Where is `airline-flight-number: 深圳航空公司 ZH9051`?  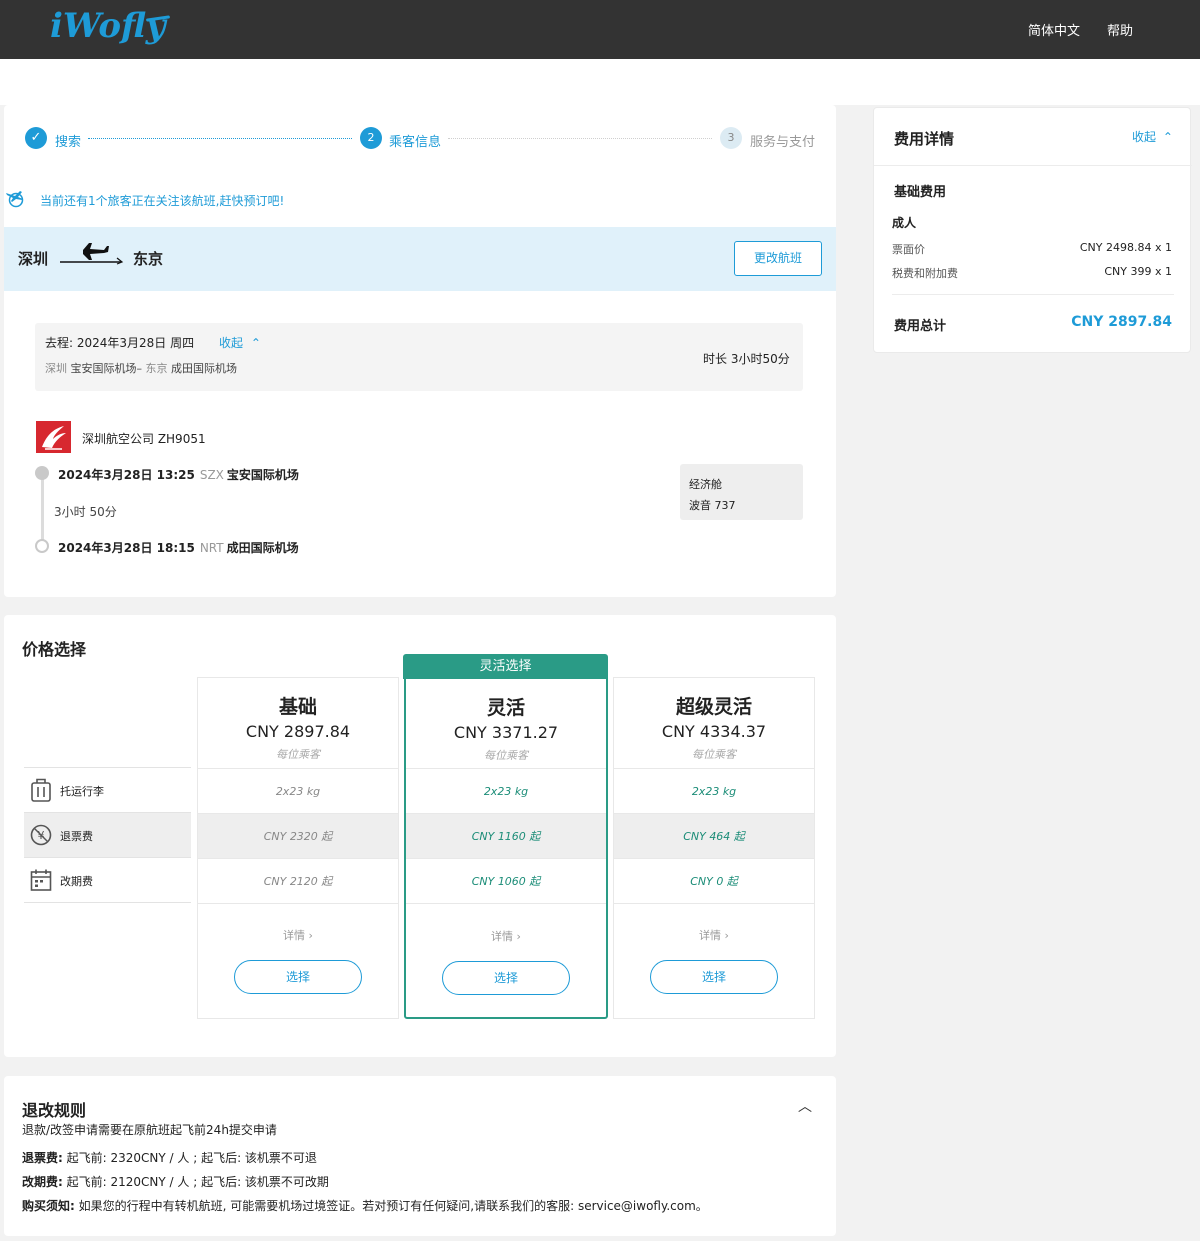
airline-flight-number: 深圳航空公司 ZH9051 is located at coordinates (144, 439).